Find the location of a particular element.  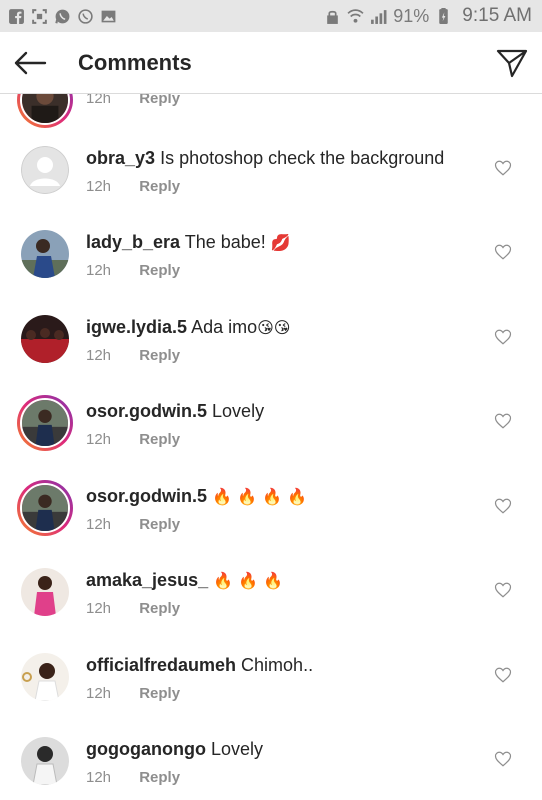

clock: 9:15 AM is located at coordinates (497, 15).